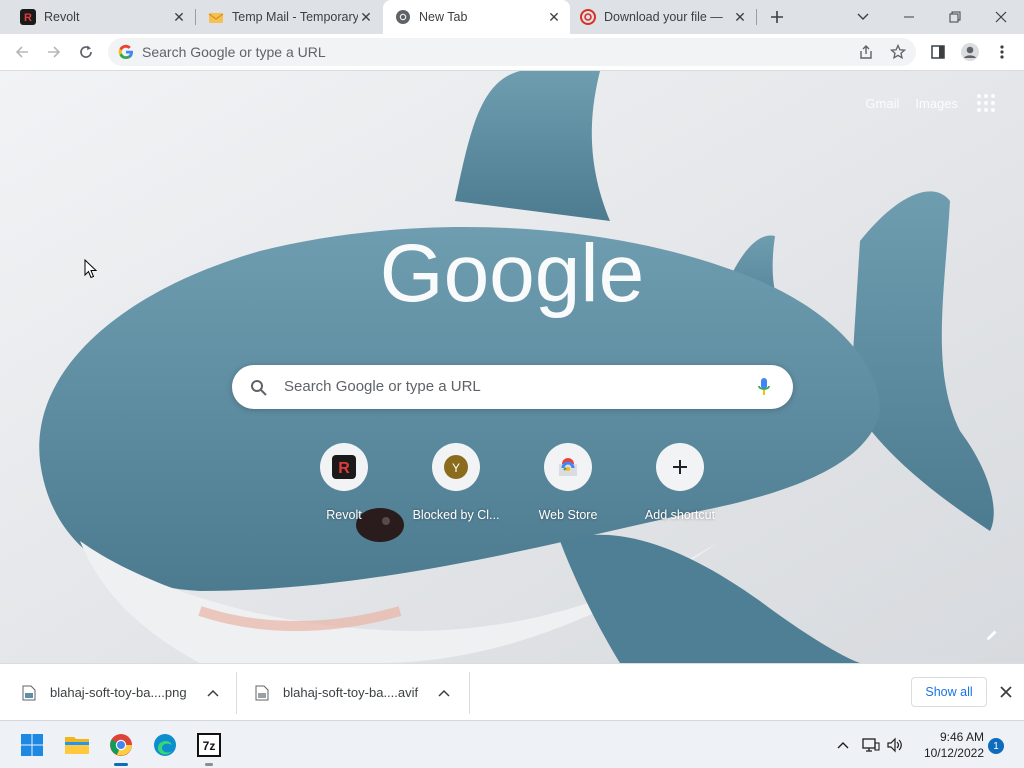 The width and height of the screenshot is (1024, 768). I want to click on google-apps-grid-icon, so click(986, 103).